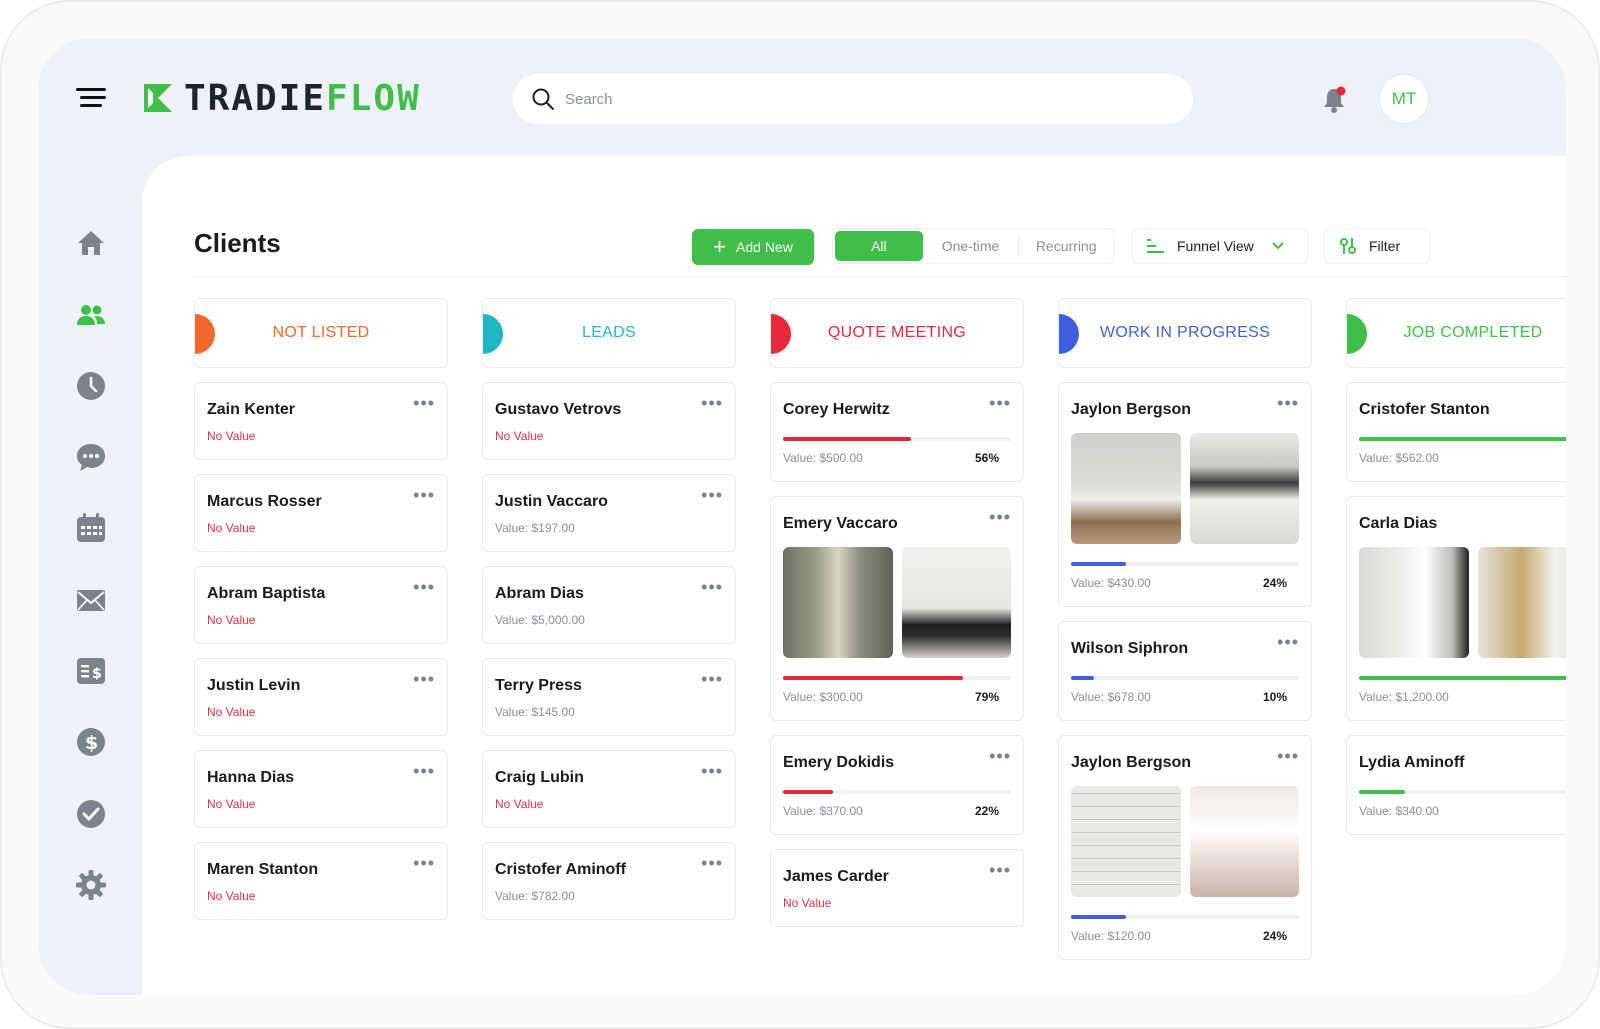 Image resolution: width=1600 pixels, height=1029 pixels. What do you see at coordinates (1456, 432) in the screenshot?
I see `client-card: Cristofer Stanton ••• Value: $562.00` at bounding box center [1456, 432].